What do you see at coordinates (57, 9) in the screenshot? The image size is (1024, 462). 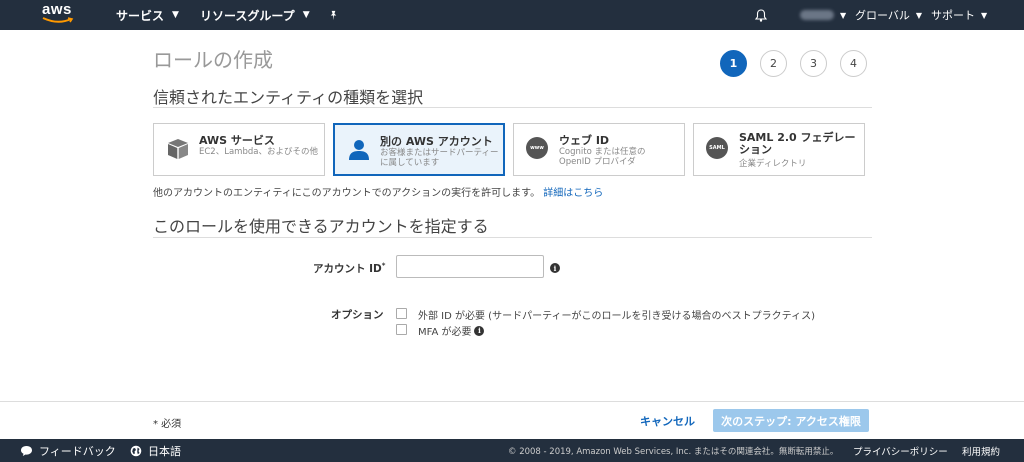 I see `aws-logo-text: aws` at bounding box center [57, 9].